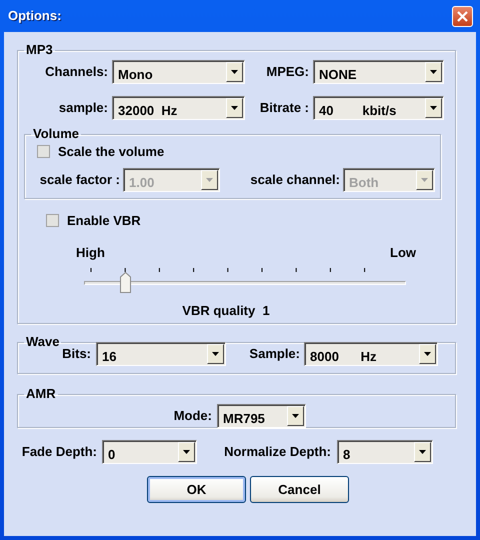 Image resolution: width=480 pixels, height=540 pixels. I want to click on field-label: scale factor :, so click(79, 179).